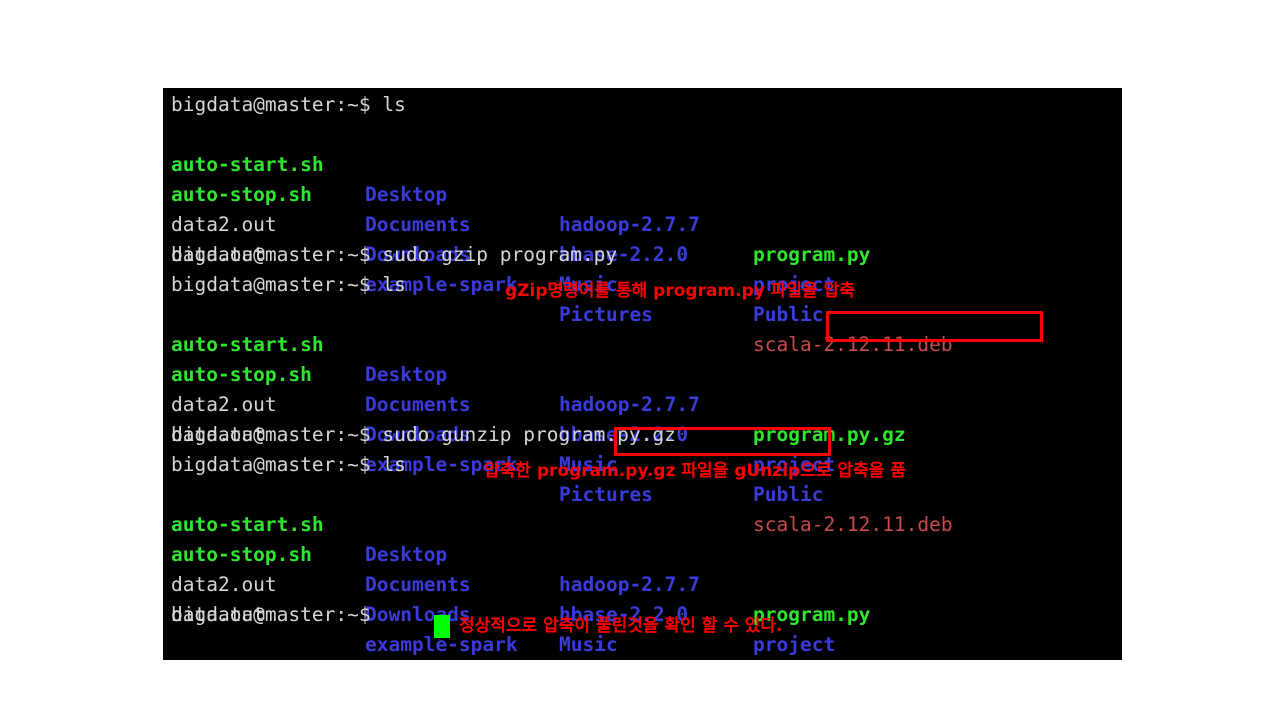 This screenshot has height=720, width=1280. What do you see at coordinates (722, 441) in the screenshot?
I see `highlight-box-gunzip-arg` at bounding box center [722, 441].